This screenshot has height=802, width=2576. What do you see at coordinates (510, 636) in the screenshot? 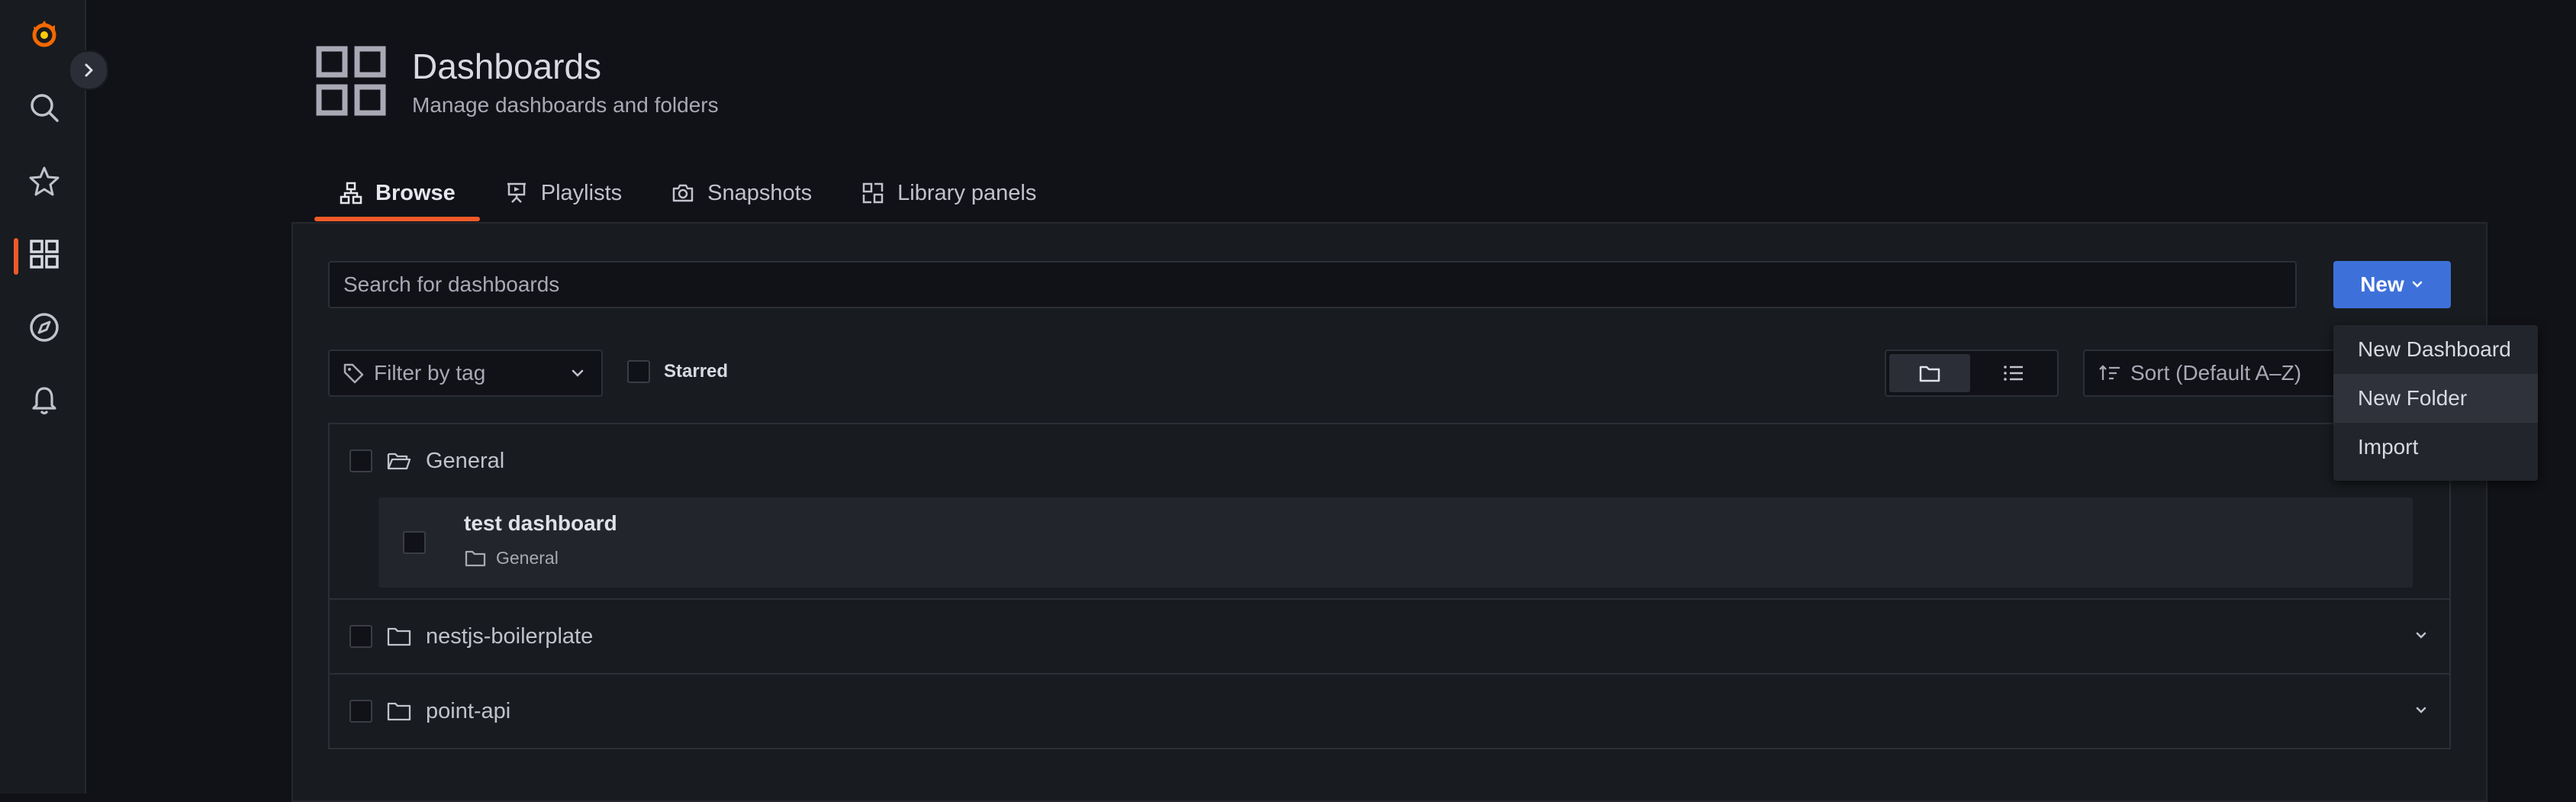
I see `folder-name: nestjs-boilerplate` at bounding box center [510, 636].